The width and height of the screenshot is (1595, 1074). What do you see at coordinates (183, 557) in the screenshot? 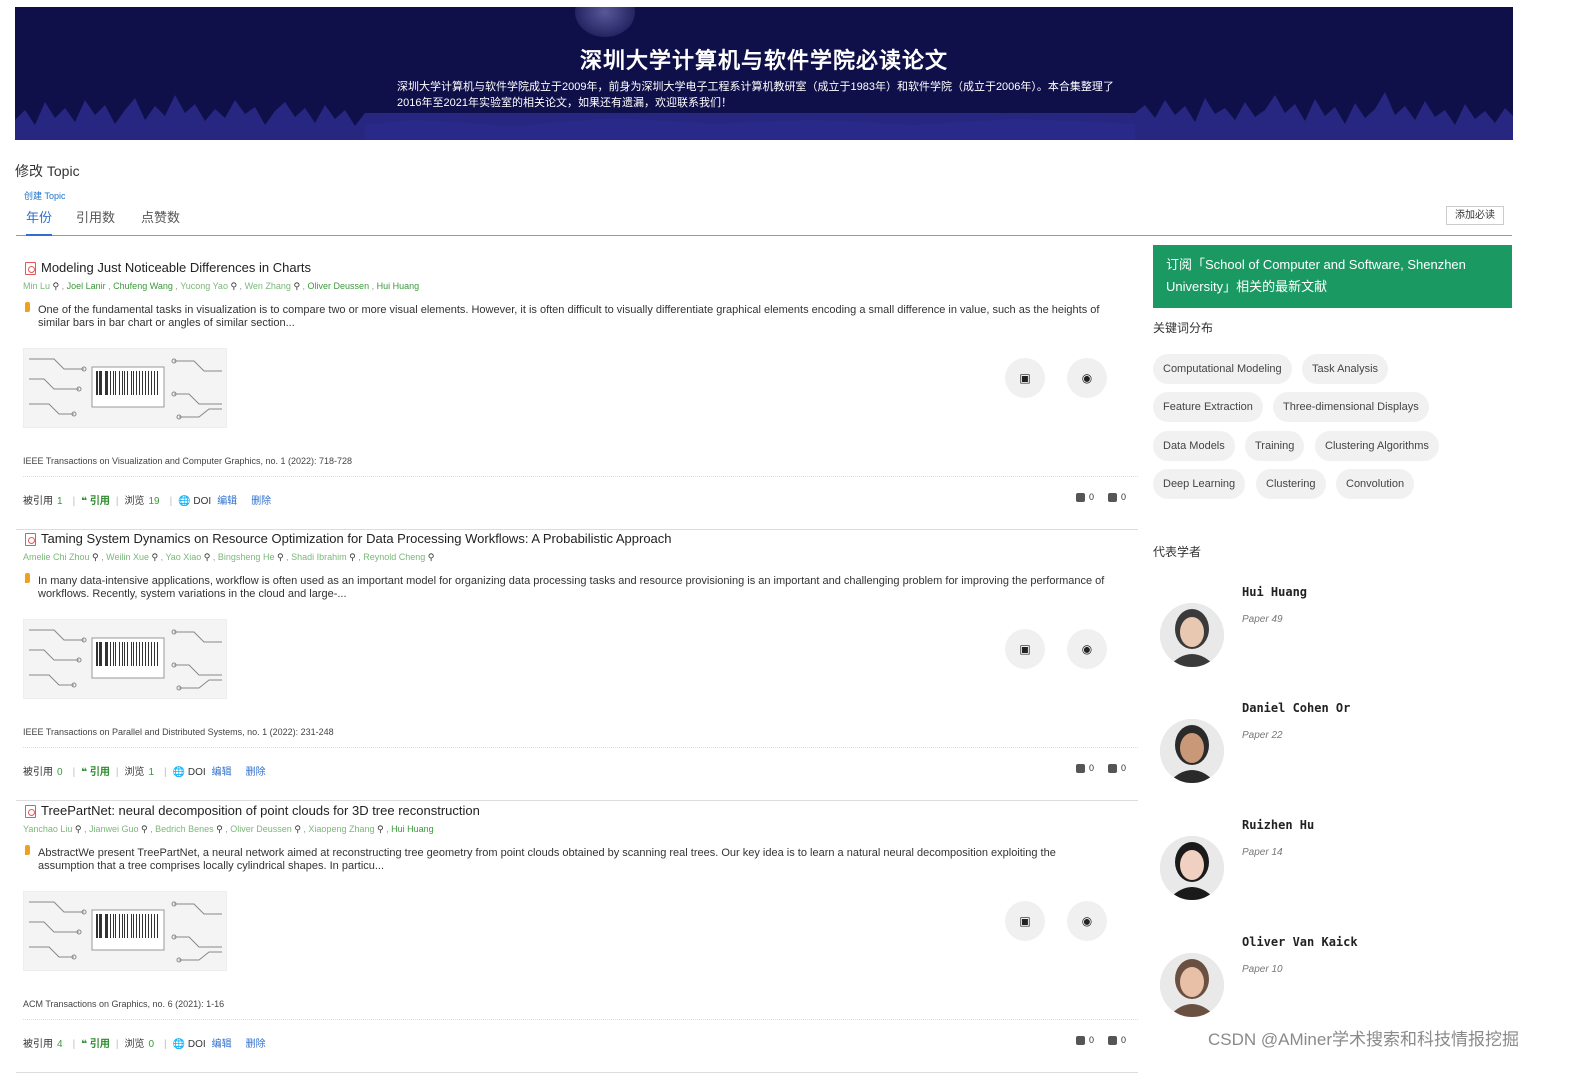
I see `author-link: Yao Xiao` at bounding box center [183, 557].